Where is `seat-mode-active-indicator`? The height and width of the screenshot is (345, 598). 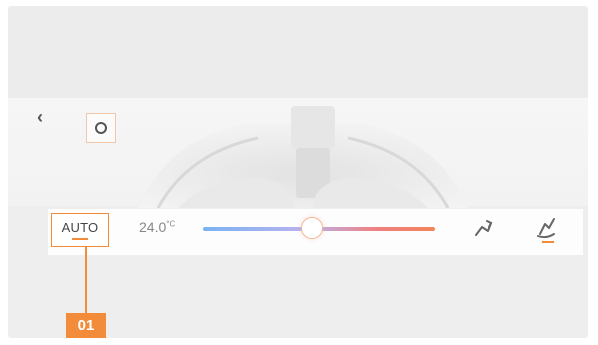
seat-mode-active-indicator is located at coordinates (548, 242).